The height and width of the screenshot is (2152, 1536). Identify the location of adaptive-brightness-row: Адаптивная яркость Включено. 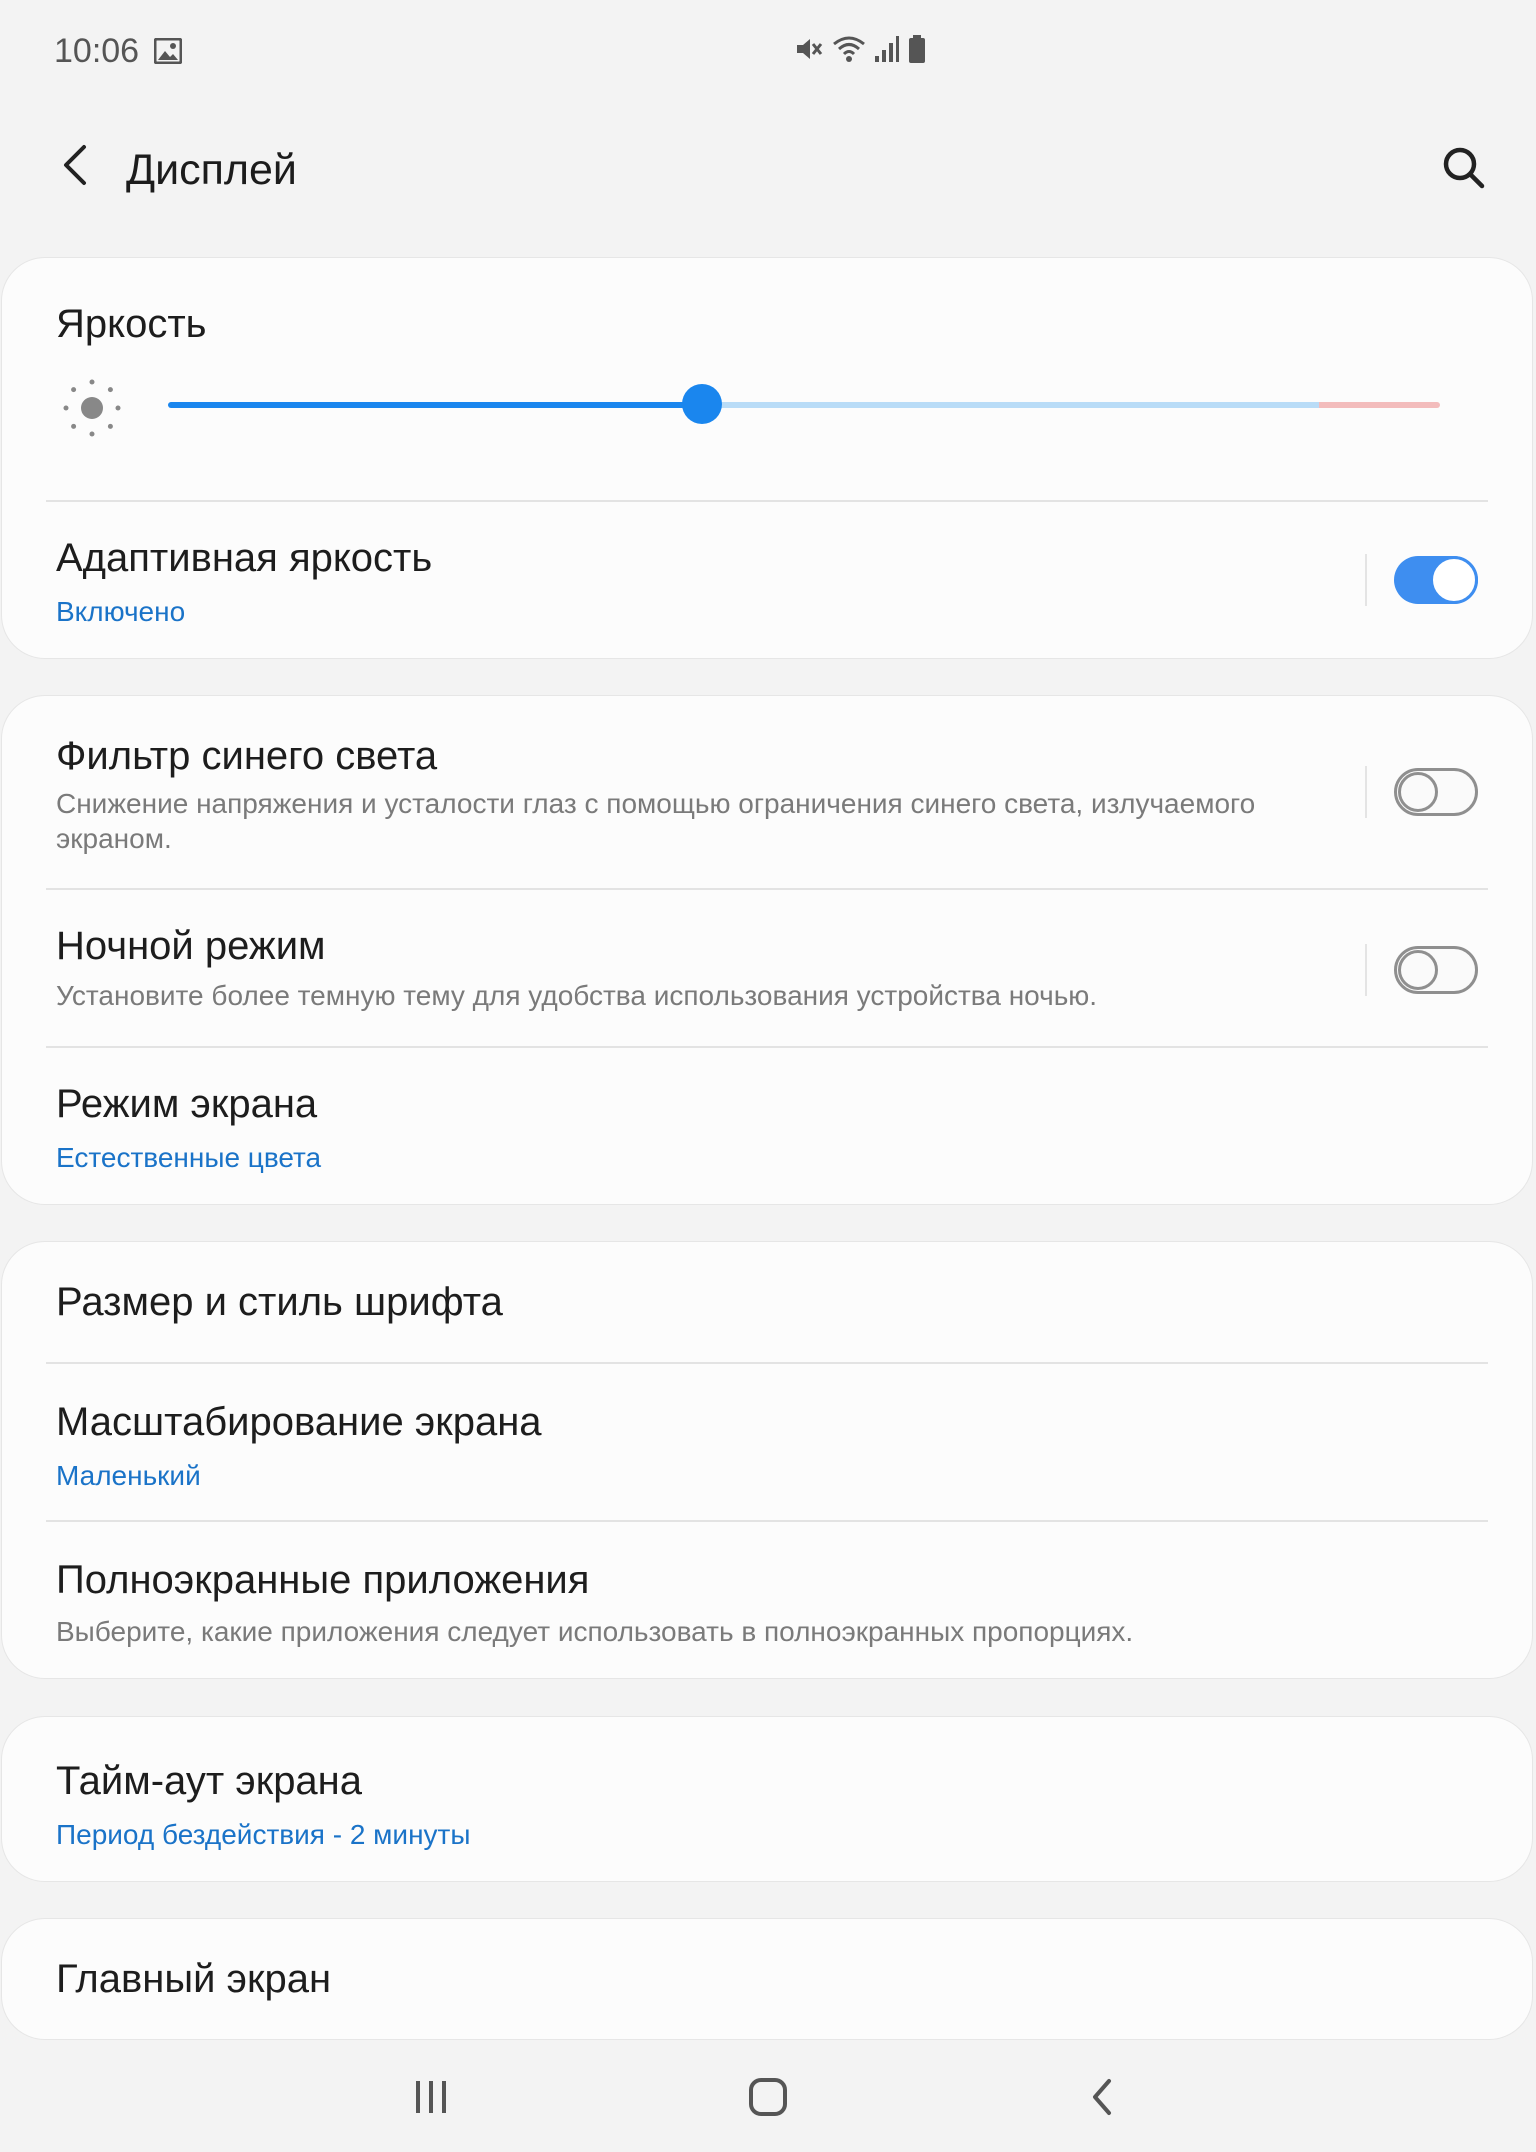
(767, 580).